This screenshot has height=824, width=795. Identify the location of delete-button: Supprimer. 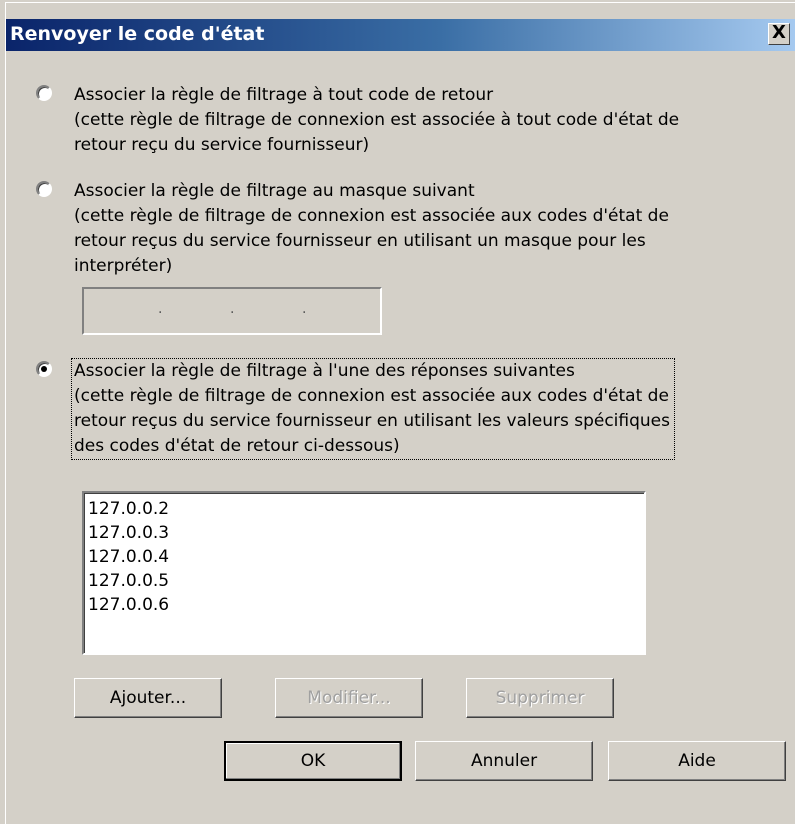
(540, 698).